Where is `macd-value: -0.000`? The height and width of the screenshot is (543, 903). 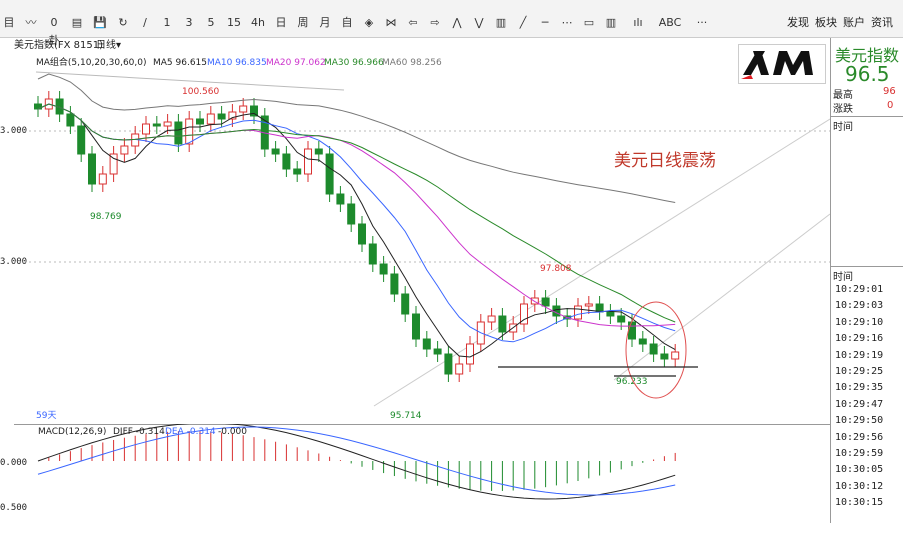
macd-value: -0.000 is located at coordinates (232, 432).